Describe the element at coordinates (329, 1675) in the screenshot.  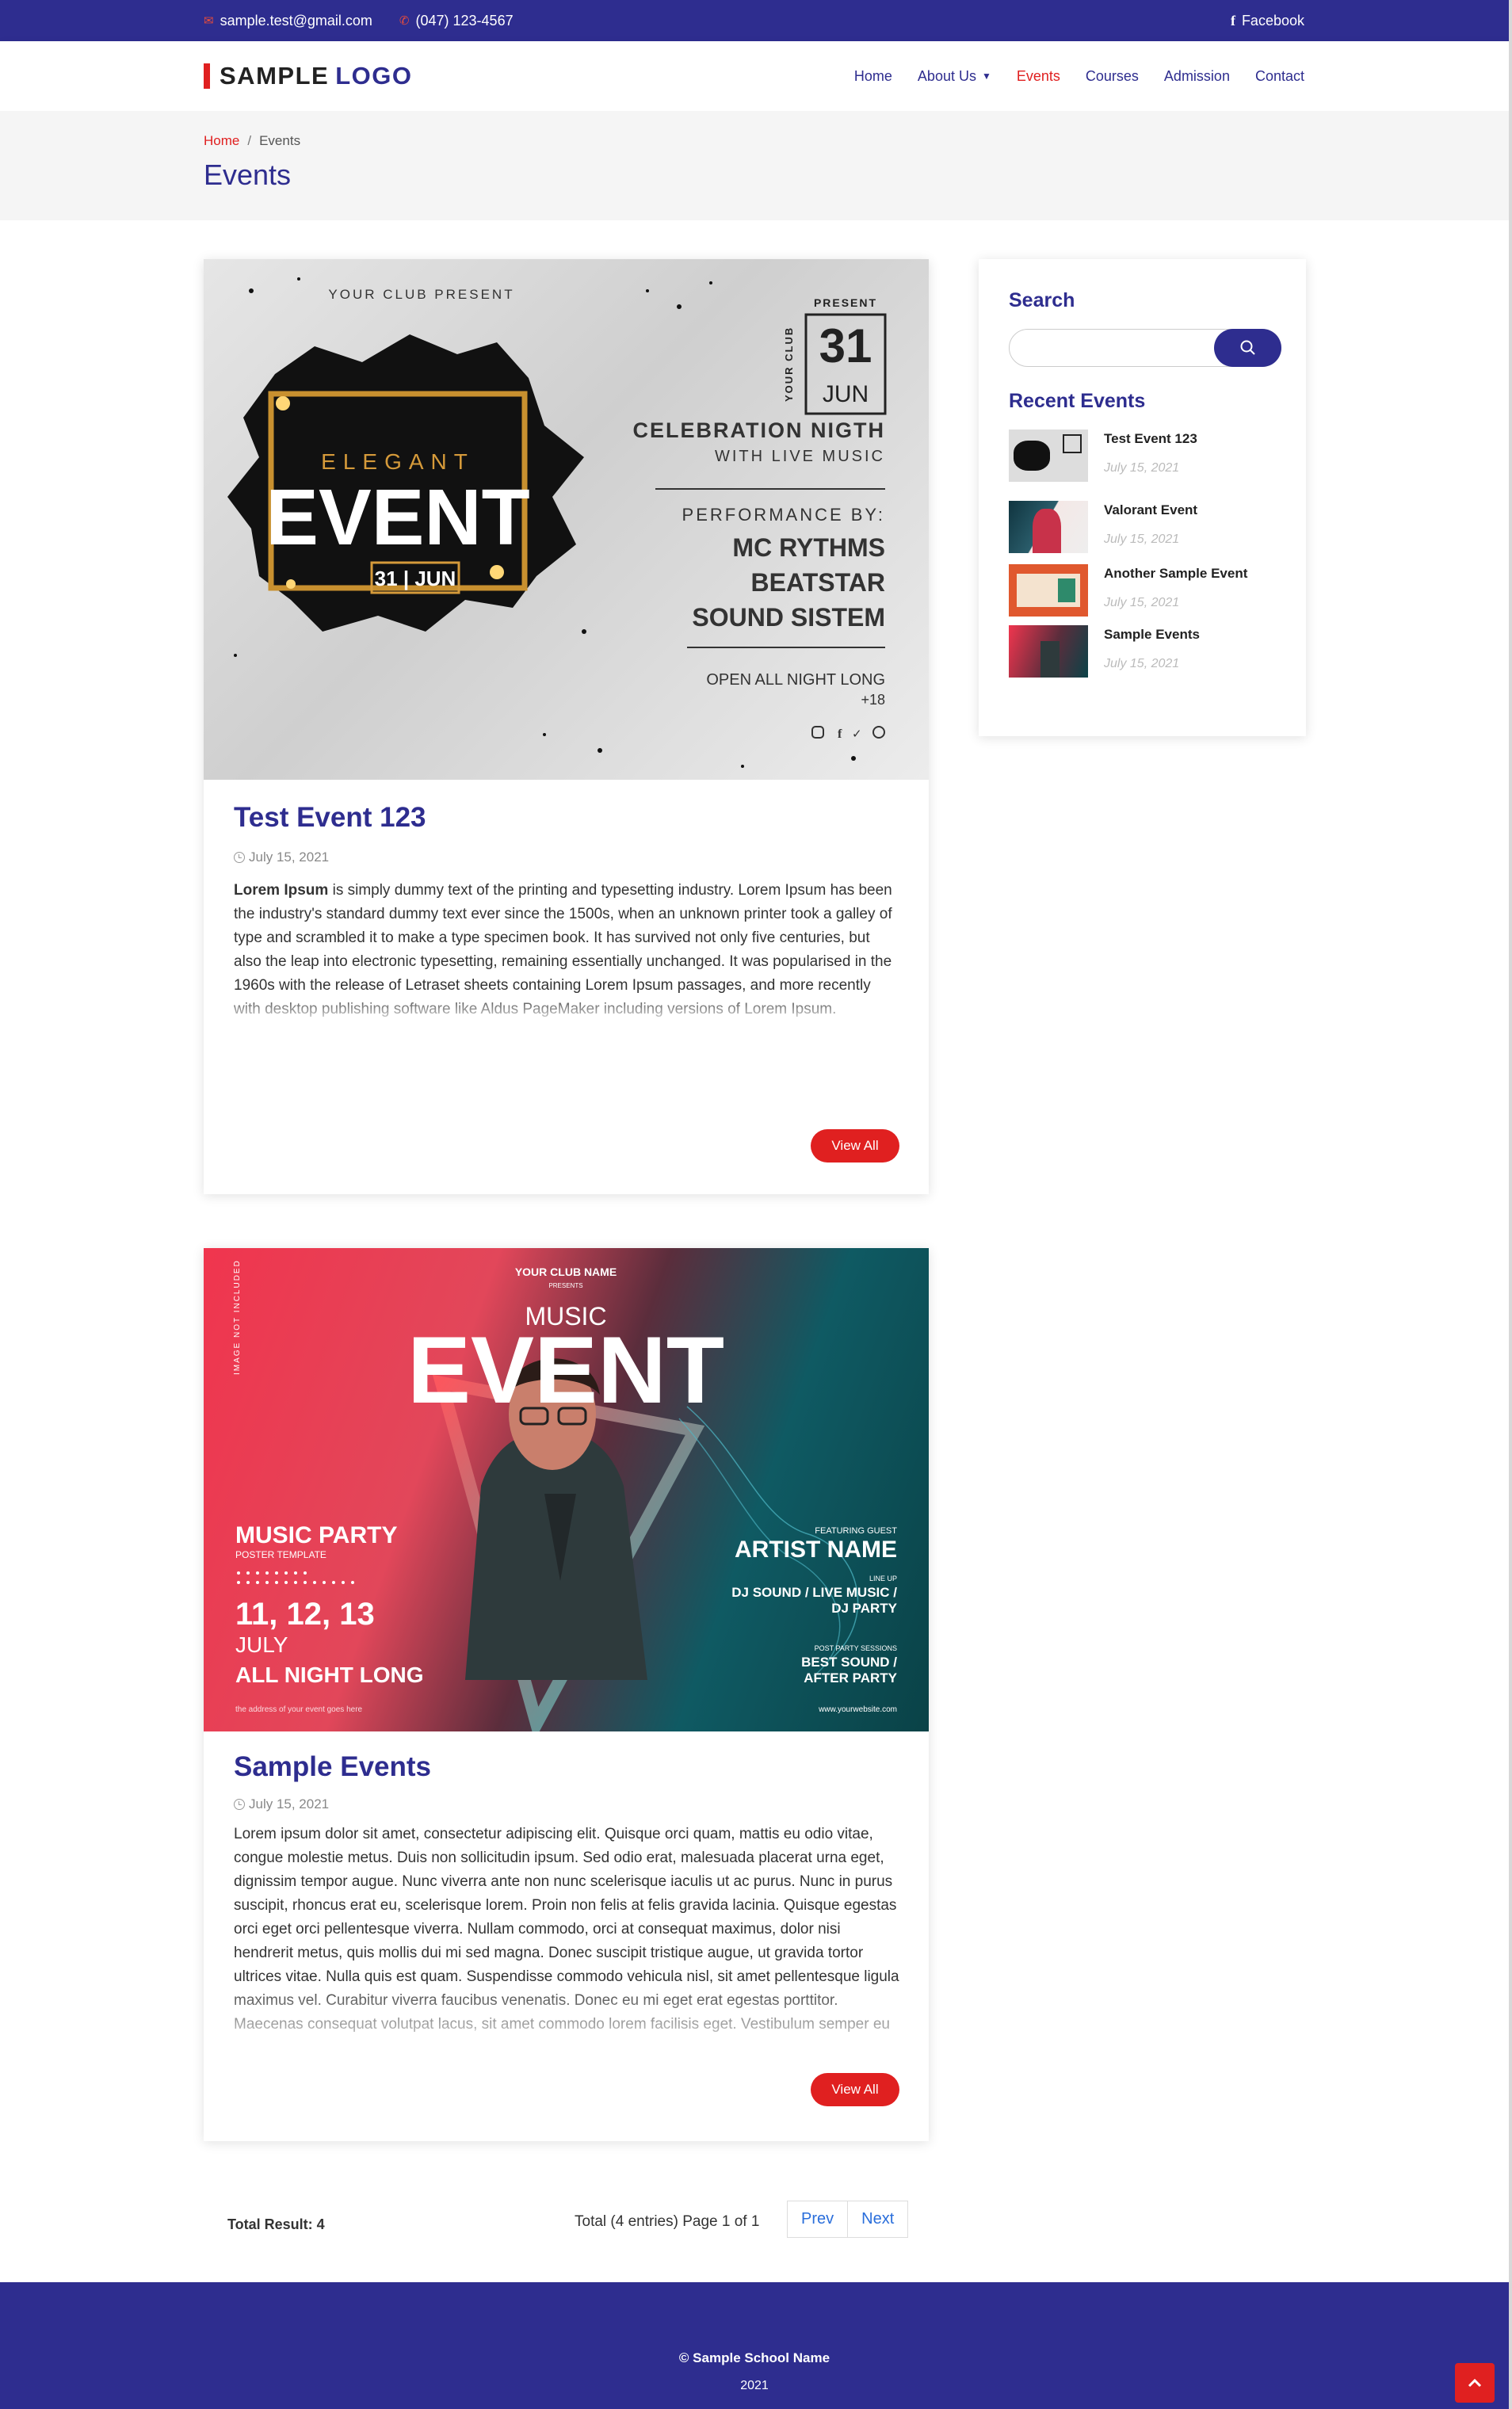
I see `poster-allnight: ALL NIGHT LONG` at that location.